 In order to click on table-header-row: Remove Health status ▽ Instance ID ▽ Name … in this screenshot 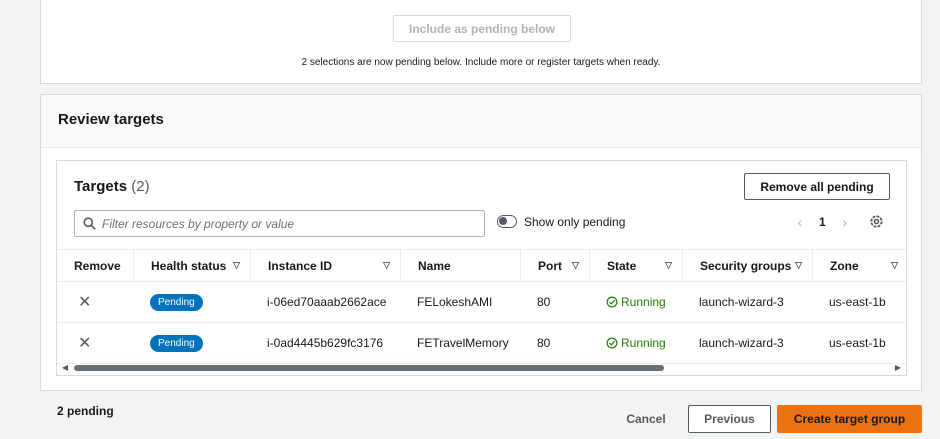, I will do `click(481, 265)`.